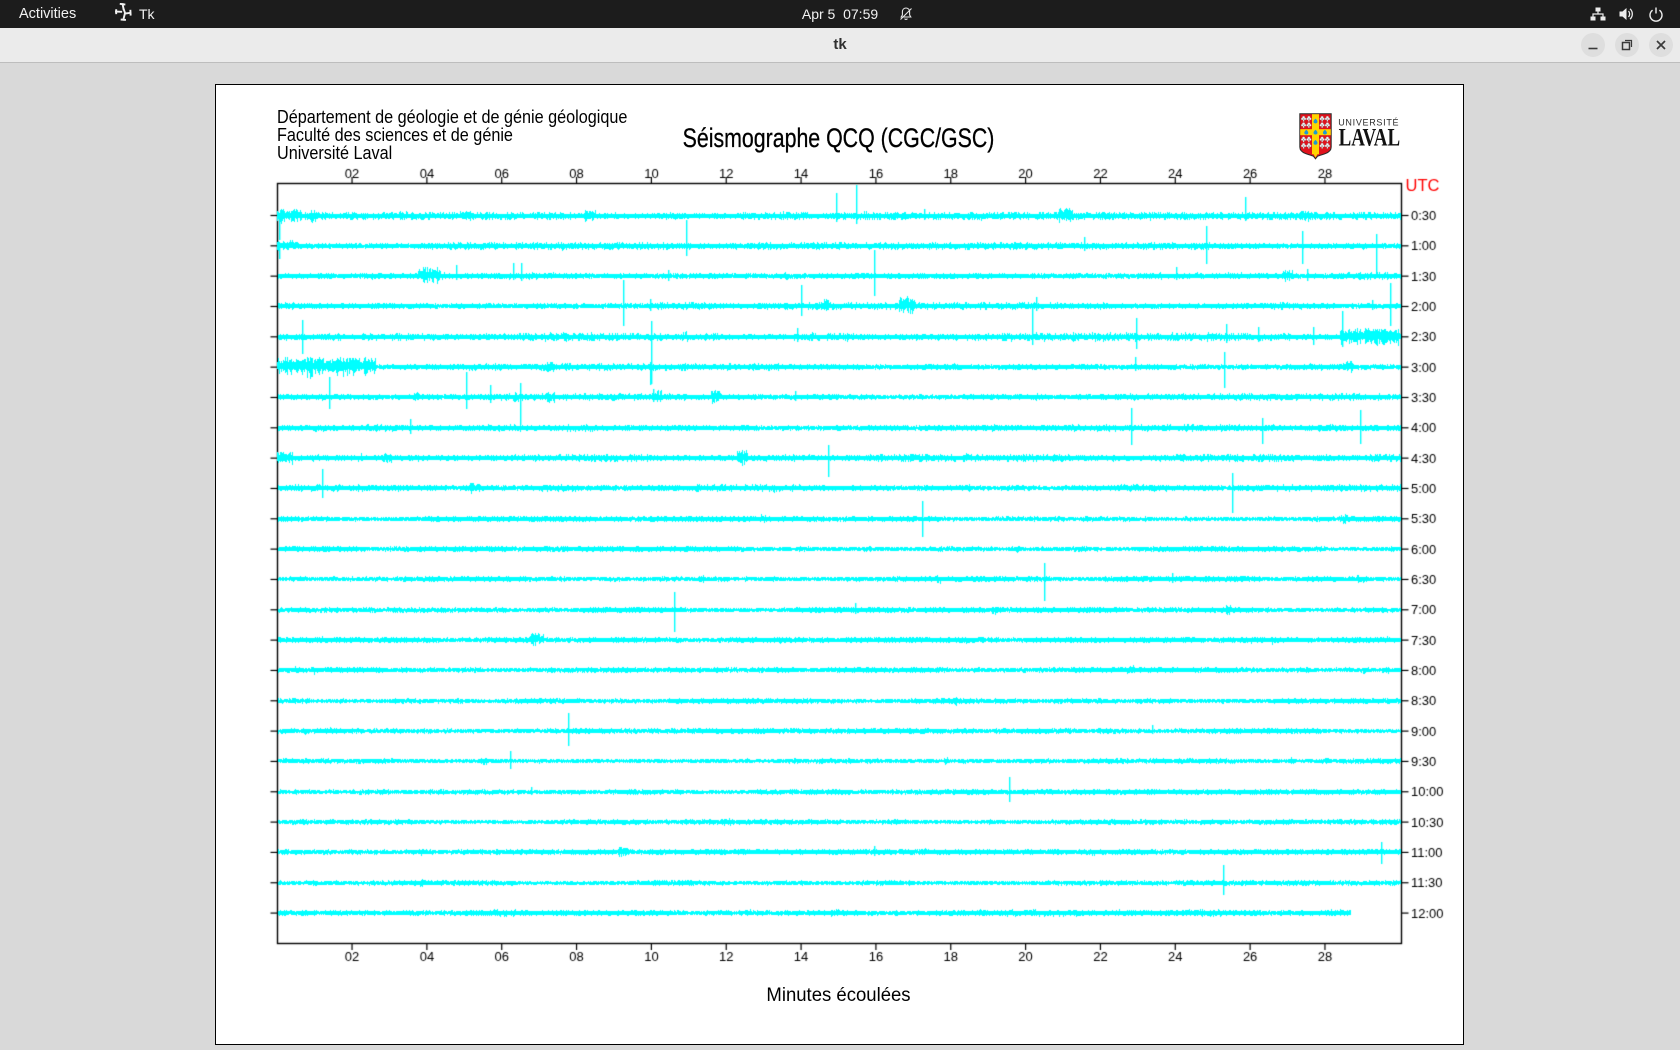 This screenshot has width=1680, height=1050. I want to click on svg-text: LAVAL, so click(1370, 138).